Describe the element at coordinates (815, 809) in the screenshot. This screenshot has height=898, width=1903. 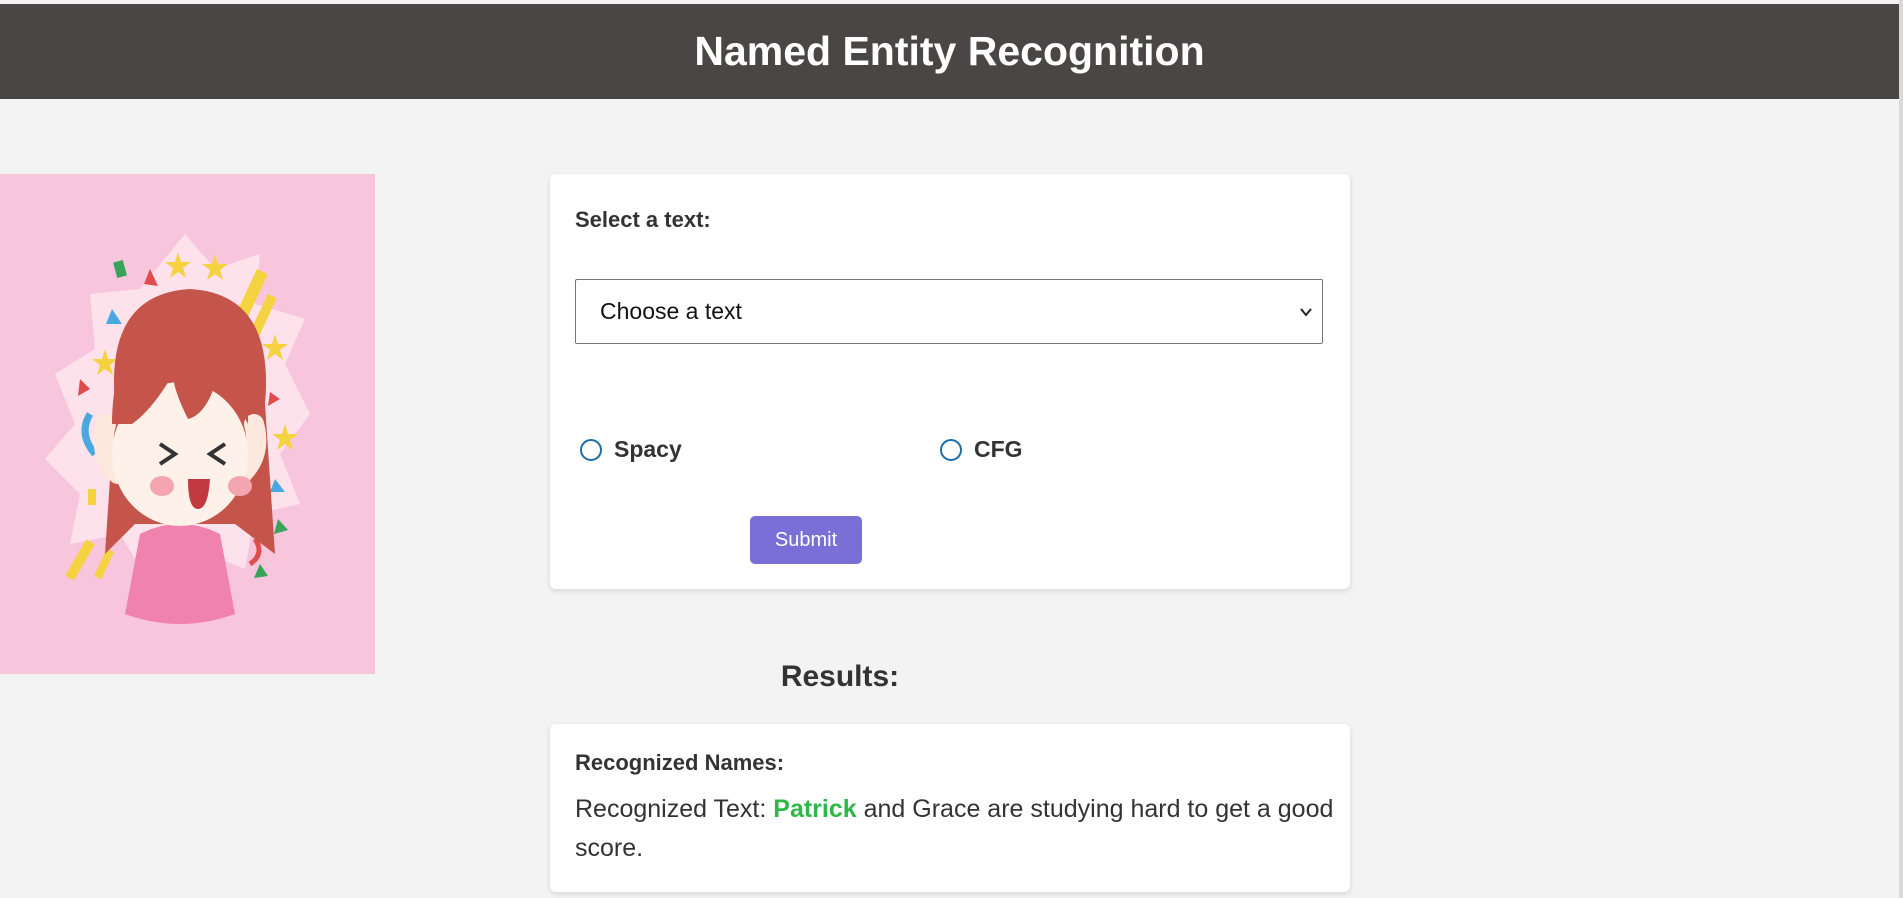
I see `entity-highlight: Patrick` at that location.